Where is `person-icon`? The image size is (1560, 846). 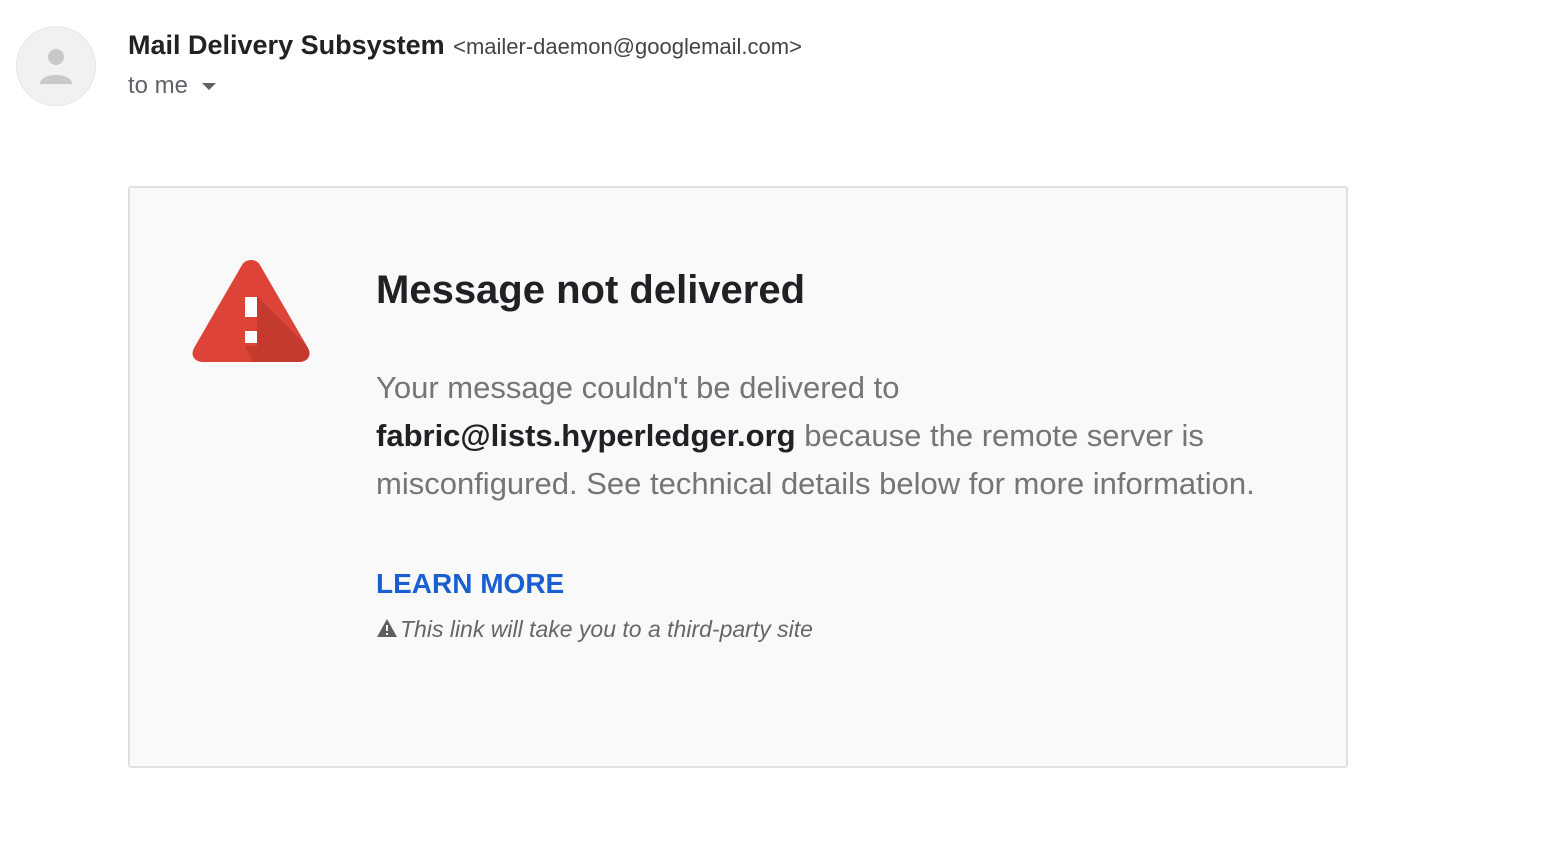
person-icon is located at coordinates (56, 66).